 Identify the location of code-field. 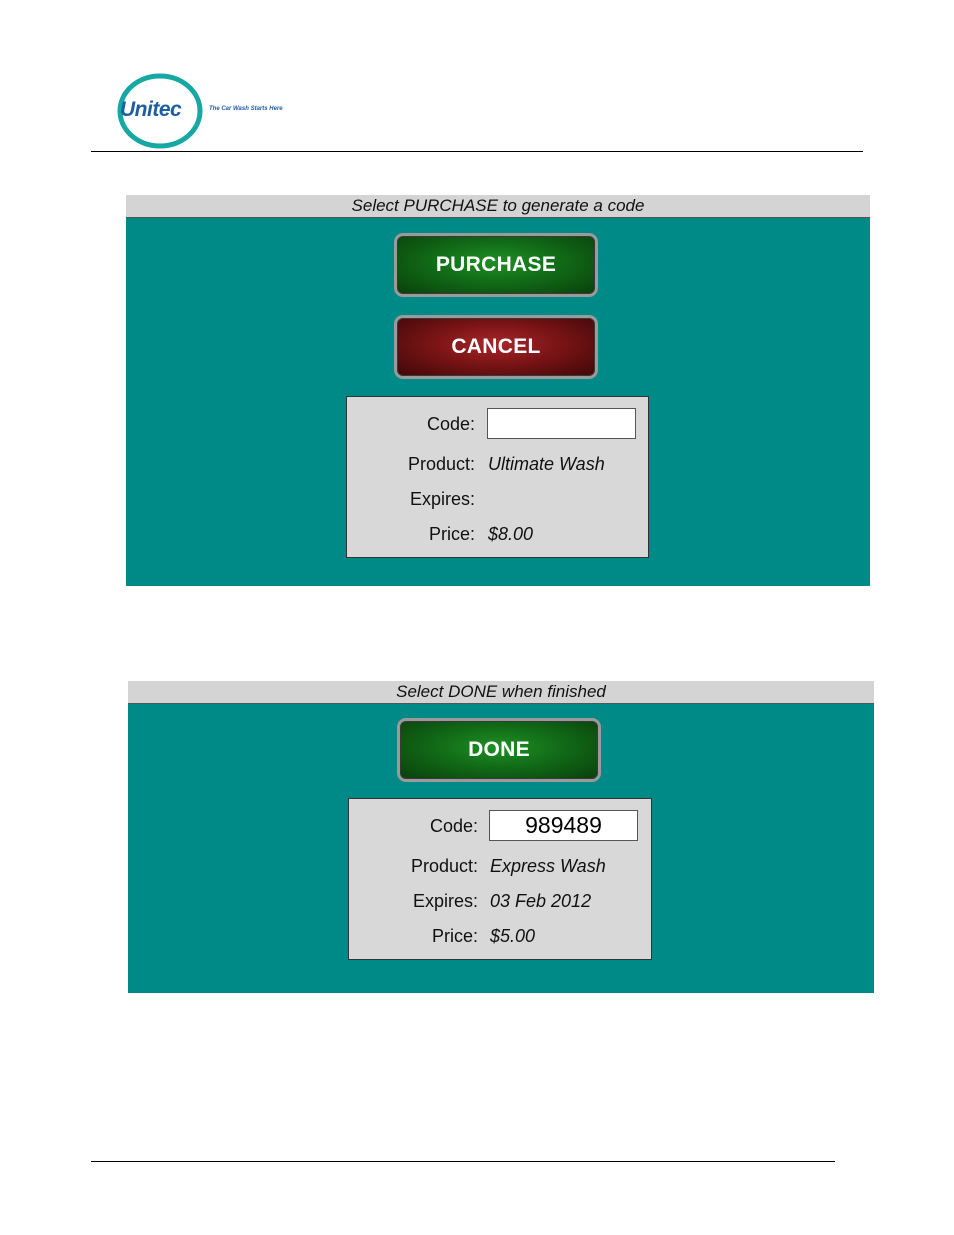
(561, 423).